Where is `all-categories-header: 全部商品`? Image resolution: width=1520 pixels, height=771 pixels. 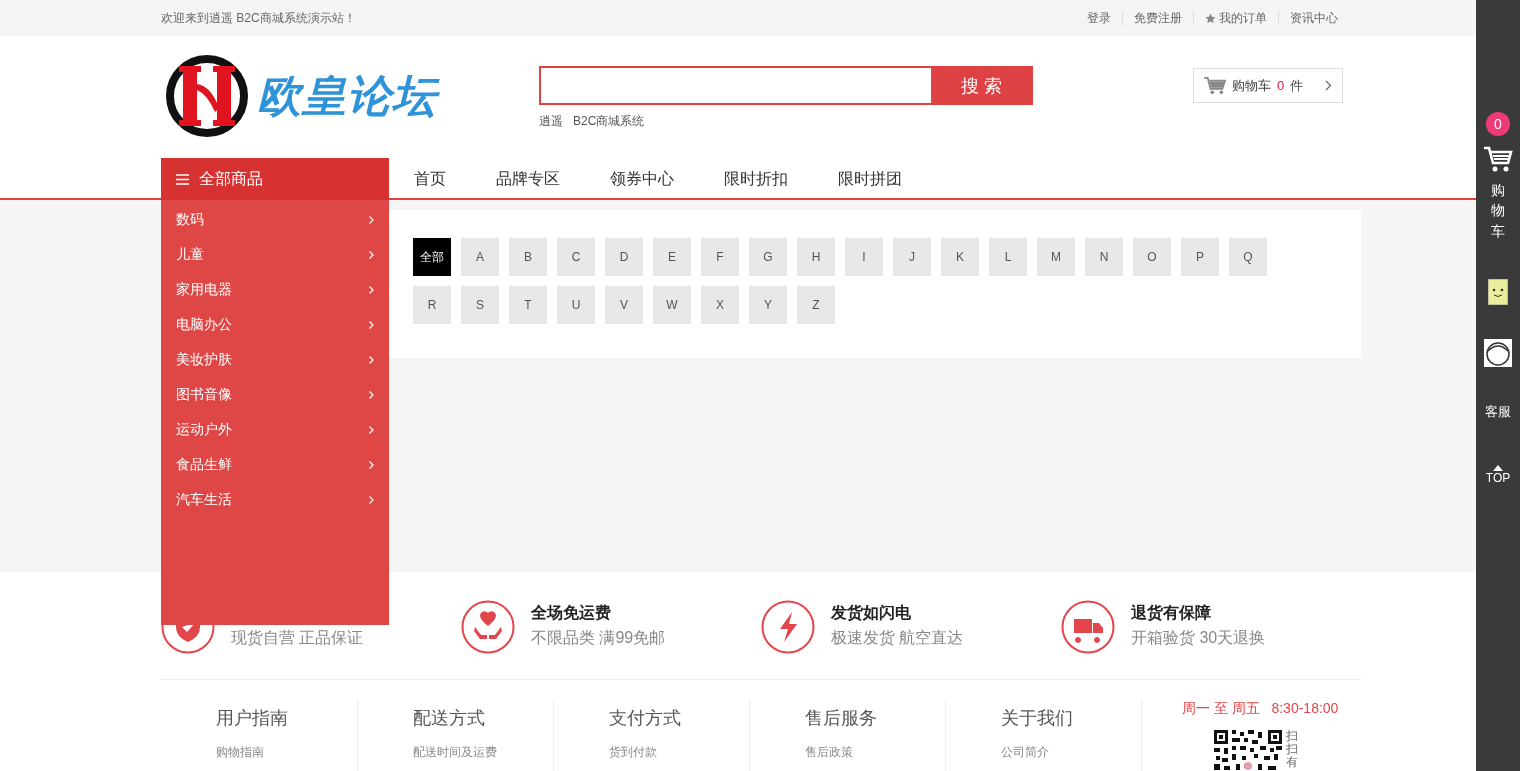
all-categories-header: 全部商品 is located at coordinates (275, 179).